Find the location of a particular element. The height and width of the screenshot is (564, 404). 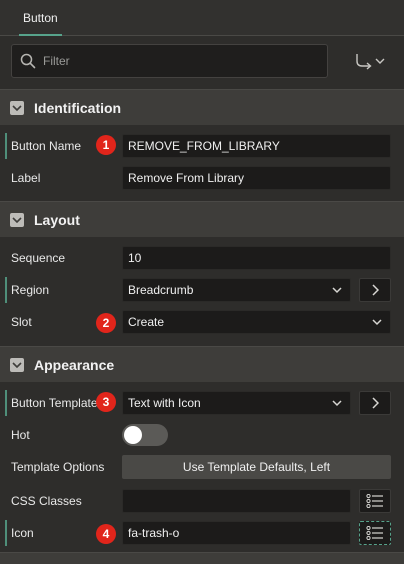

row-button-template: Button Template Text with Icon is located at coordinates (202, 403).